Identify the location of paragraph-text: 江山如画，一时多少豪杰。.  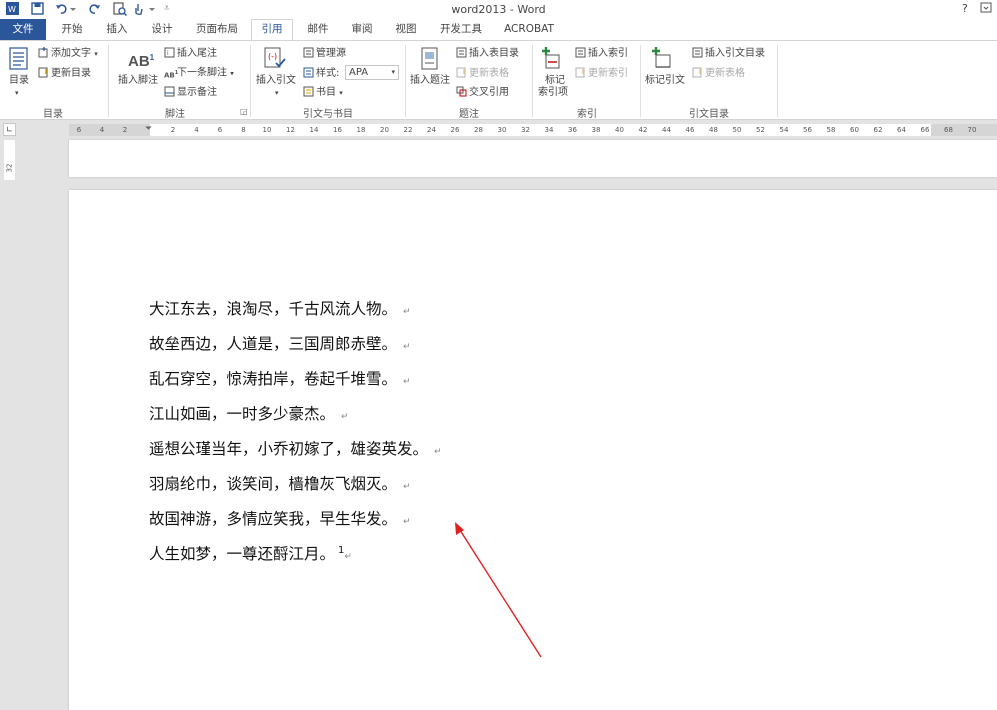
(242, 414).